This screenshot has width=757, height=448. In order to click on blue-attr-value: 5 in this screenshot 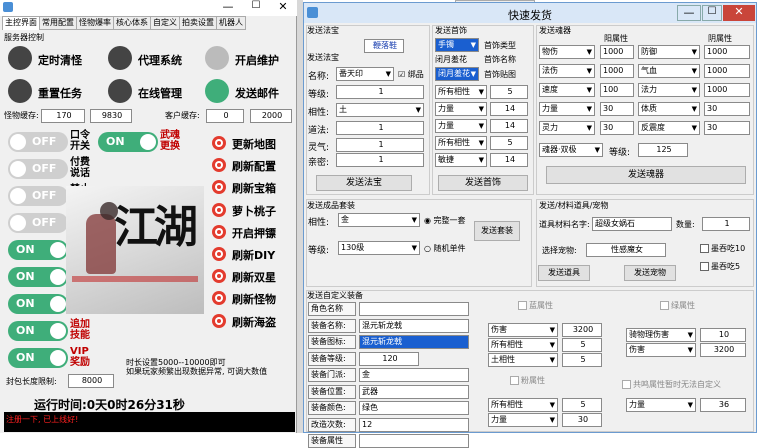, I will do `click(582, 345)`.